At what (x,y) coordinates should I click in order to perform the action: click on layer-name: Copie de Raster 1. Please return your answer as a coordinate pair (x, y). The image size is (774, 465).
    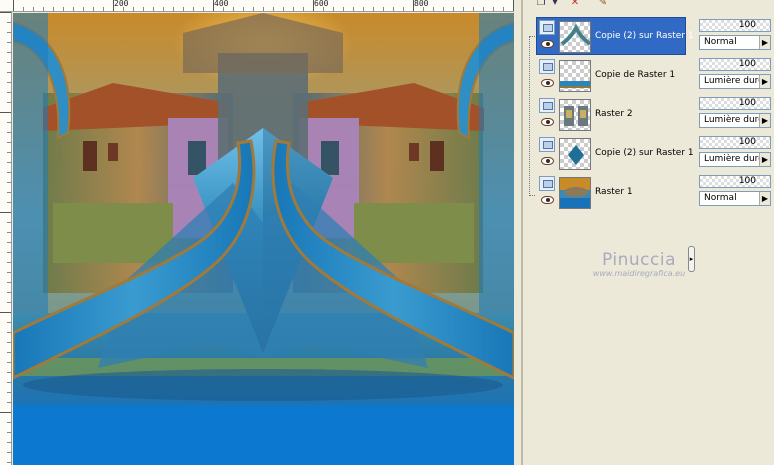
    Looking at the image, I should click on (635, 75).